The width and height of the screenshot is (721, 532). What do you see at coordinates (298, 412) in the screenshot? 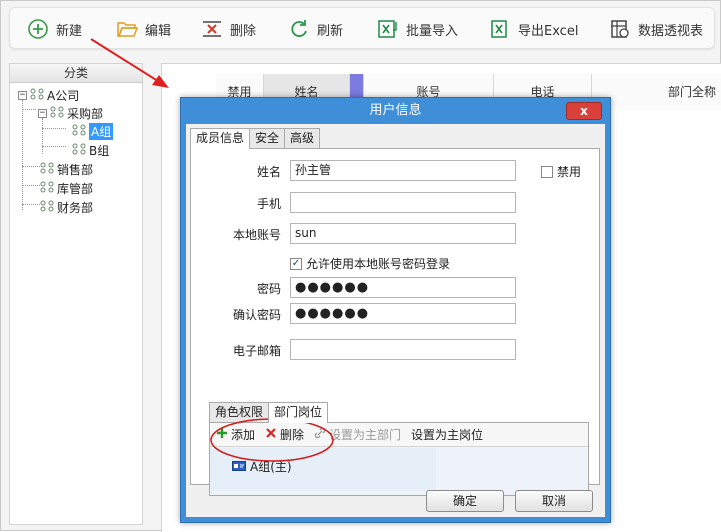
I see `tab-dept-positions: 部门岗位` at bounding box center [298, 412].